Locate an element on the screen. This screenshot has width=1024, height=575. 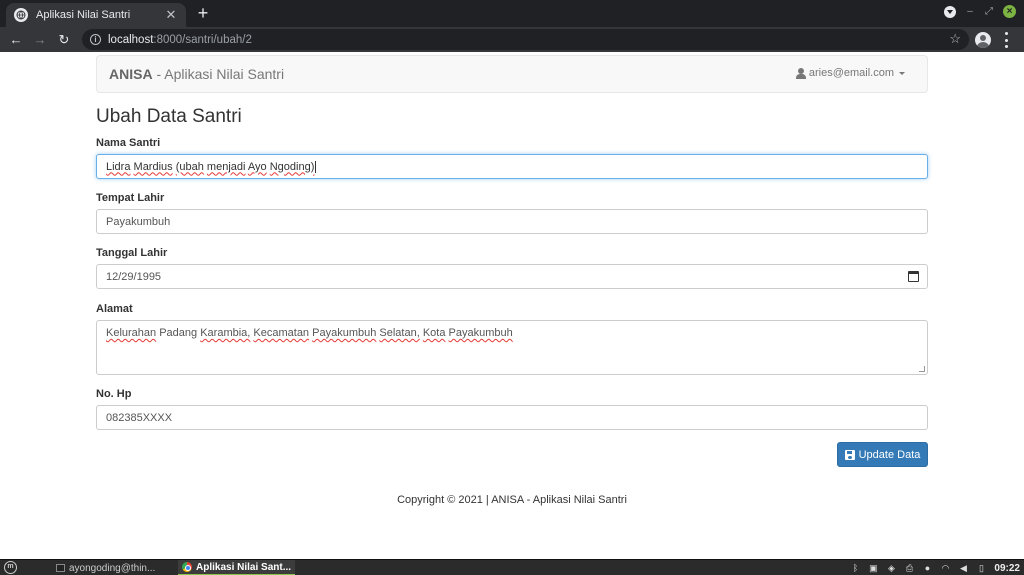
clock: 09:22 is located at coordinates (1007, 568).